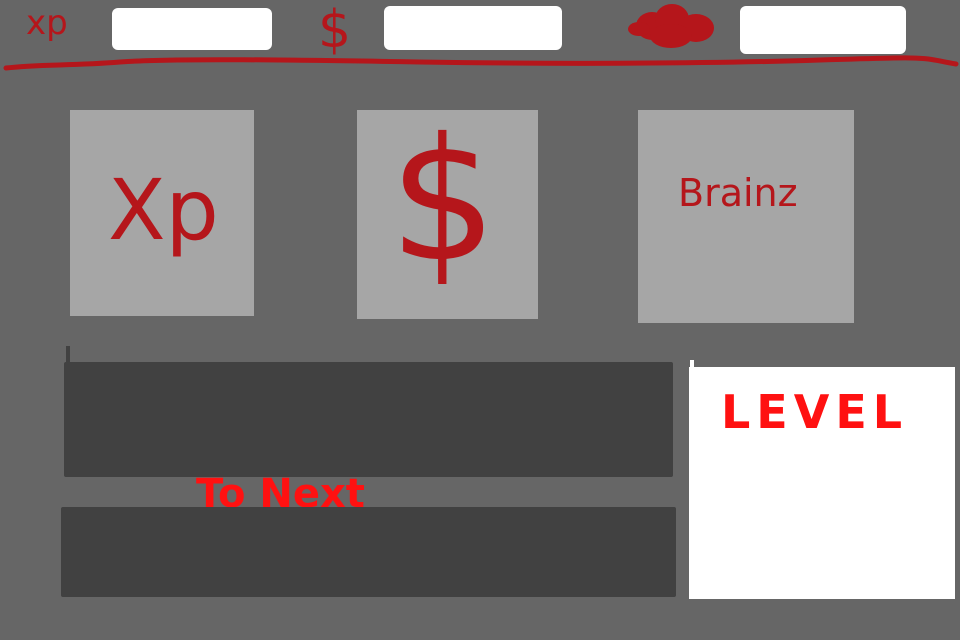  What do you see at coordinates (192, 29) in the screenshot?
I see `xp-value-field` at bounding box center [192, 29].